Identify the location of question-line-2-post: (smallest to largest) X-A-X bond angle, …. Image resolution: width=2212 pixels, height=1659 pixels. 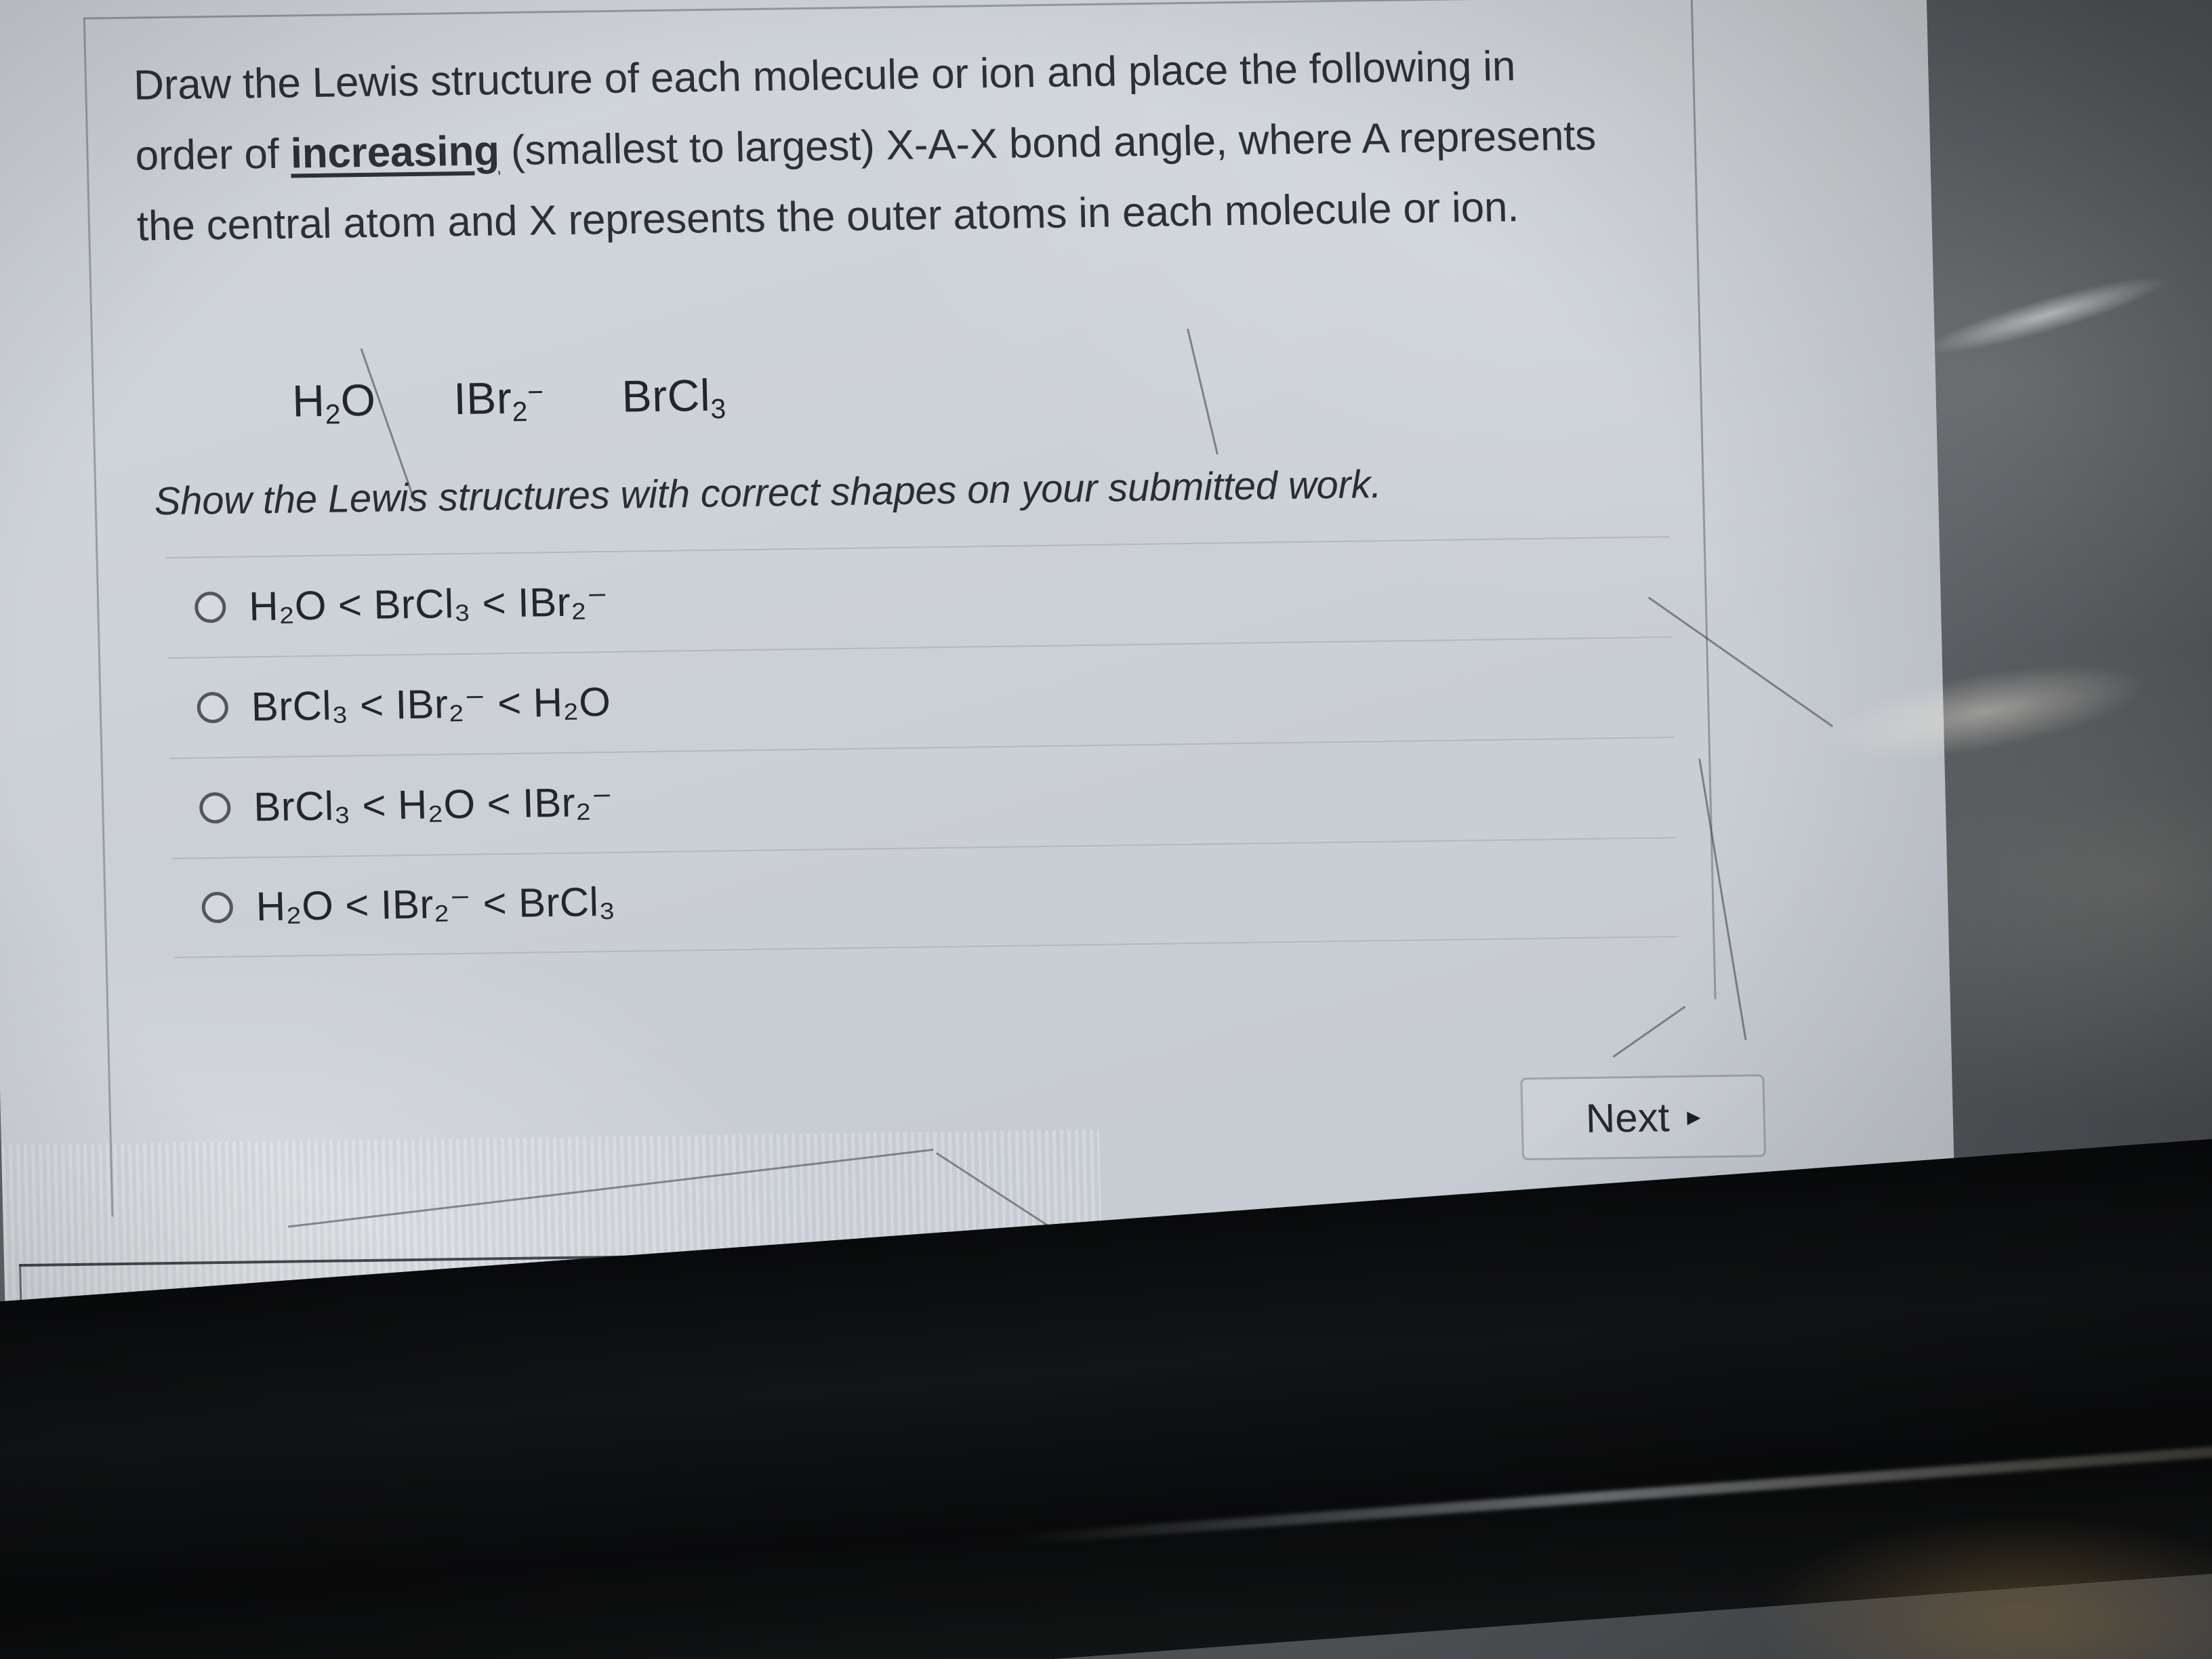
(1048, 143).